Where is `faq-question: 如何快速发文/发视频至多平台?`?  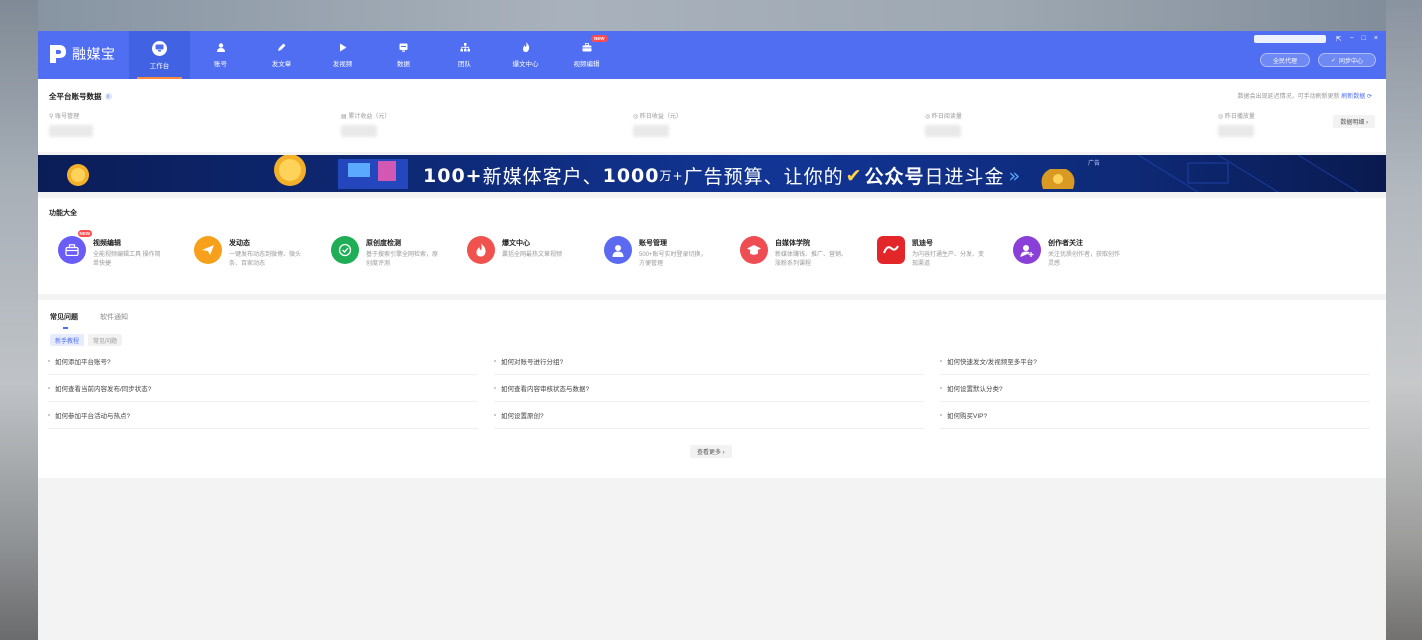 faq-question: 如何快速发文/发视频至多平台? is located at coordinates (1155, 361).